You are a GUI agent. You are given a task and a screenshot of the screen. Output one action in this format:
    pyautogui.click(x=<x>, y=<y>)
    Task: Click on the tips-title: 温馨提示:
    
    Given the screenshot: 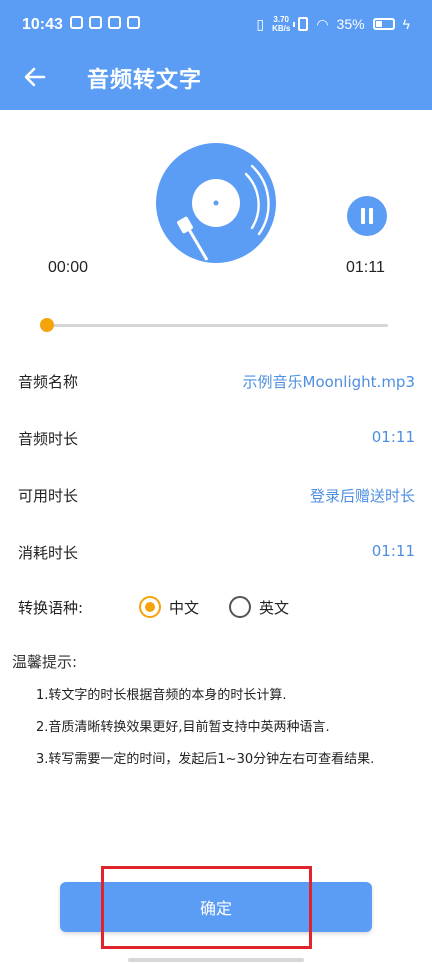 What is the action you would take?
    pyautogui.click(x=45, y=662)
    